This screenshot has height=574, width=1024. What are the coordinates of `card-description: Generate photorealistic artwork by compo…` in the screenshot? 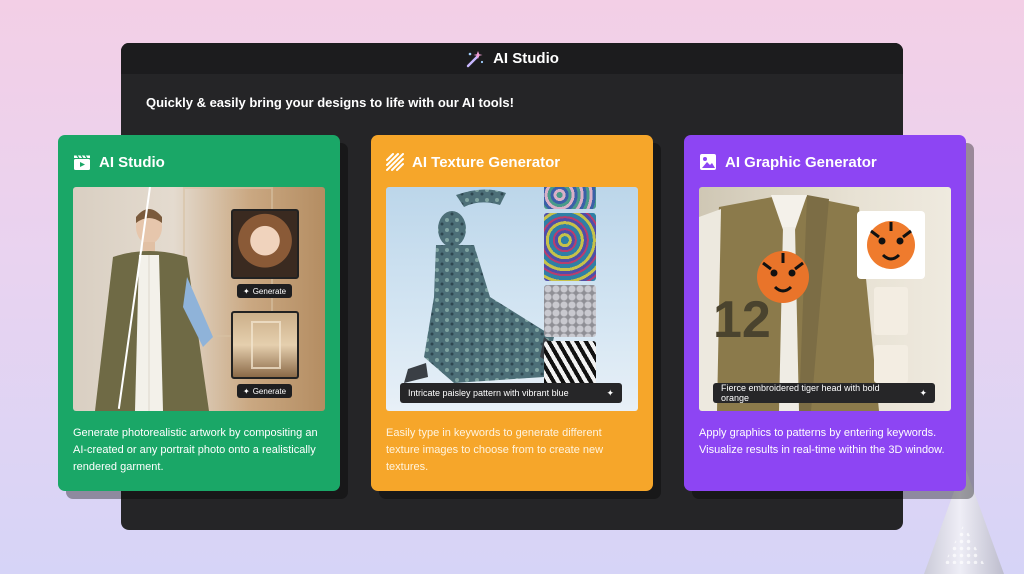 It's located at (195, 450).